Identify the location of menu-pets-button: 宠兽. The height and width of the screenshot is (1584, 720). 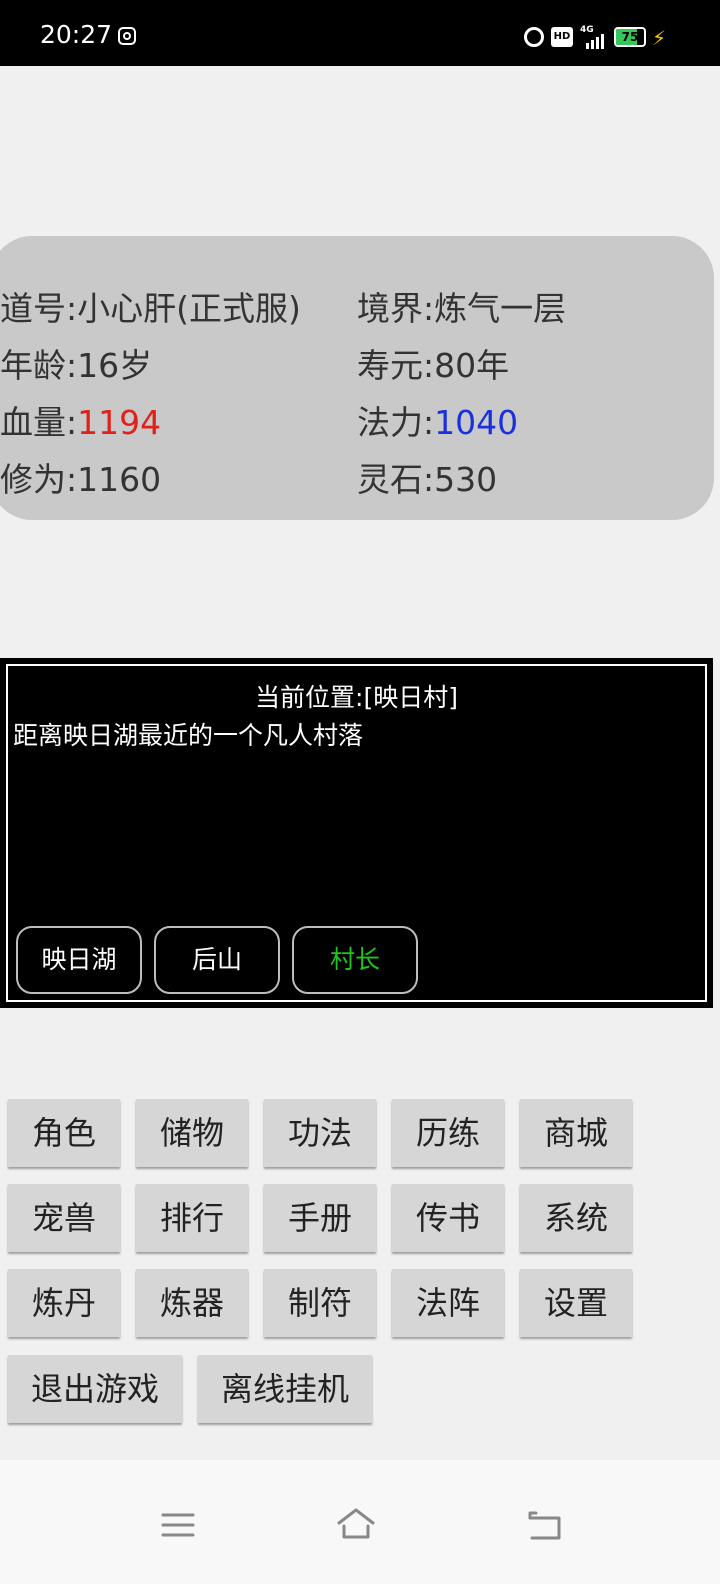
(64, 1218).